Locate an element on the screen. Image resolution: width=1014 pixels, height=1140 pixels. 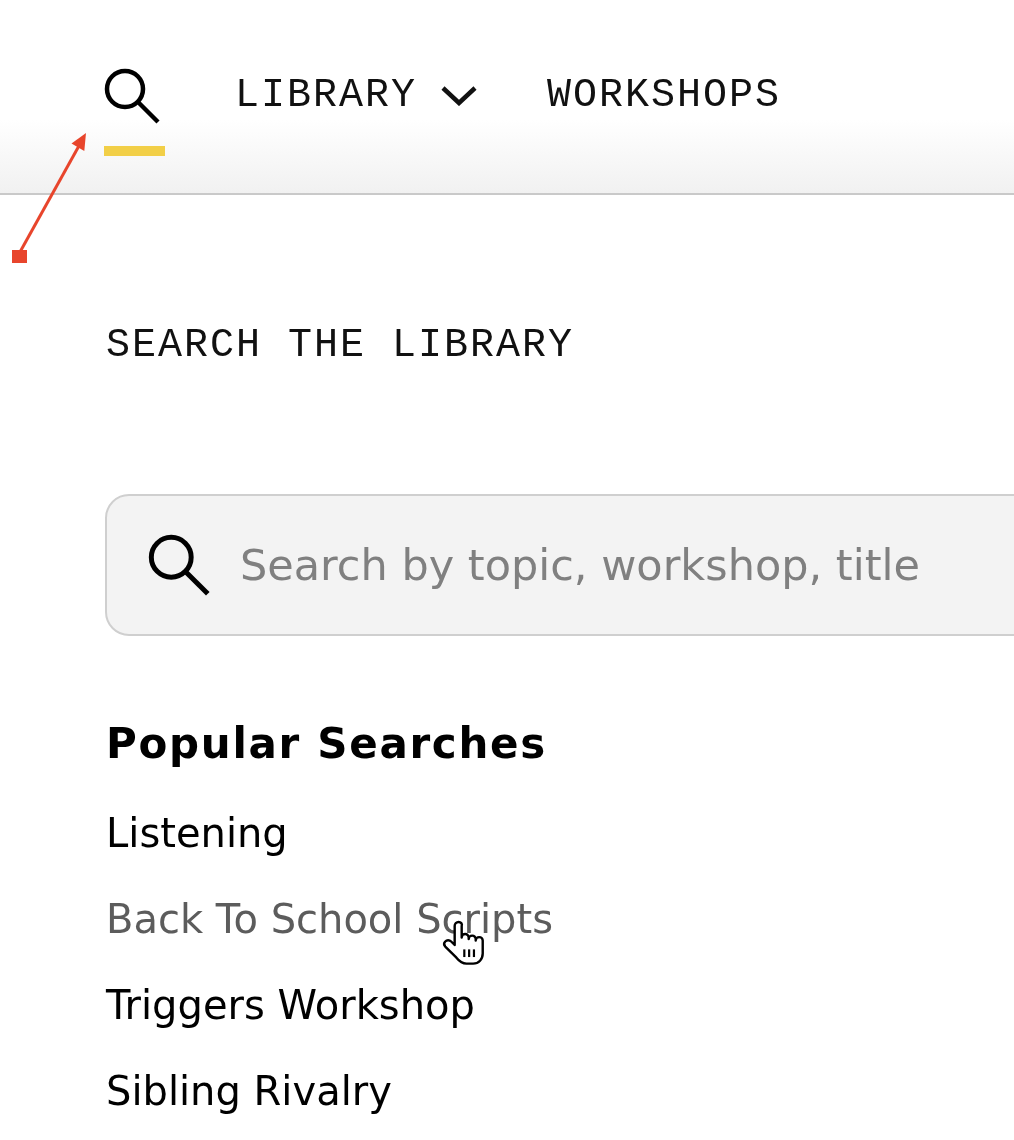
search-field: Search by topic, workshop, title is located at coordinates (559, 565).